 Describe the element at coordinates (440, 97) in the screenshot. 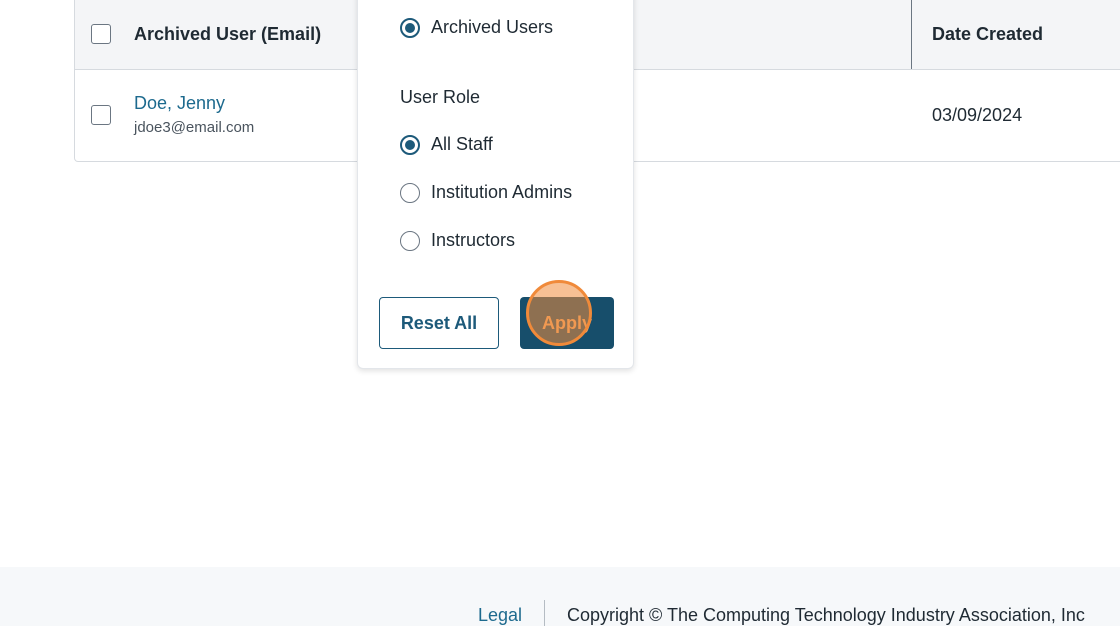

I see `user-role-label: User Role` at that location.